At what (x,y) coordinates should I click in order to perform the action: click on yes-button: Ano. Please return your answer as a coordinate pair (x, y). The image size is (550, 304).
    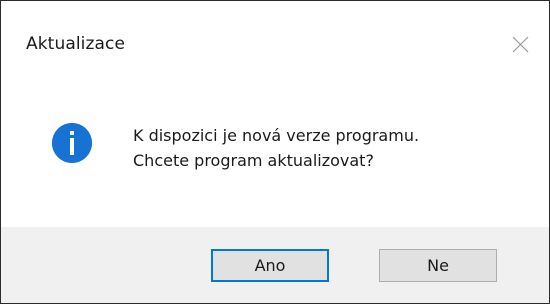
    Looking at the image, I should click on (270, 265).